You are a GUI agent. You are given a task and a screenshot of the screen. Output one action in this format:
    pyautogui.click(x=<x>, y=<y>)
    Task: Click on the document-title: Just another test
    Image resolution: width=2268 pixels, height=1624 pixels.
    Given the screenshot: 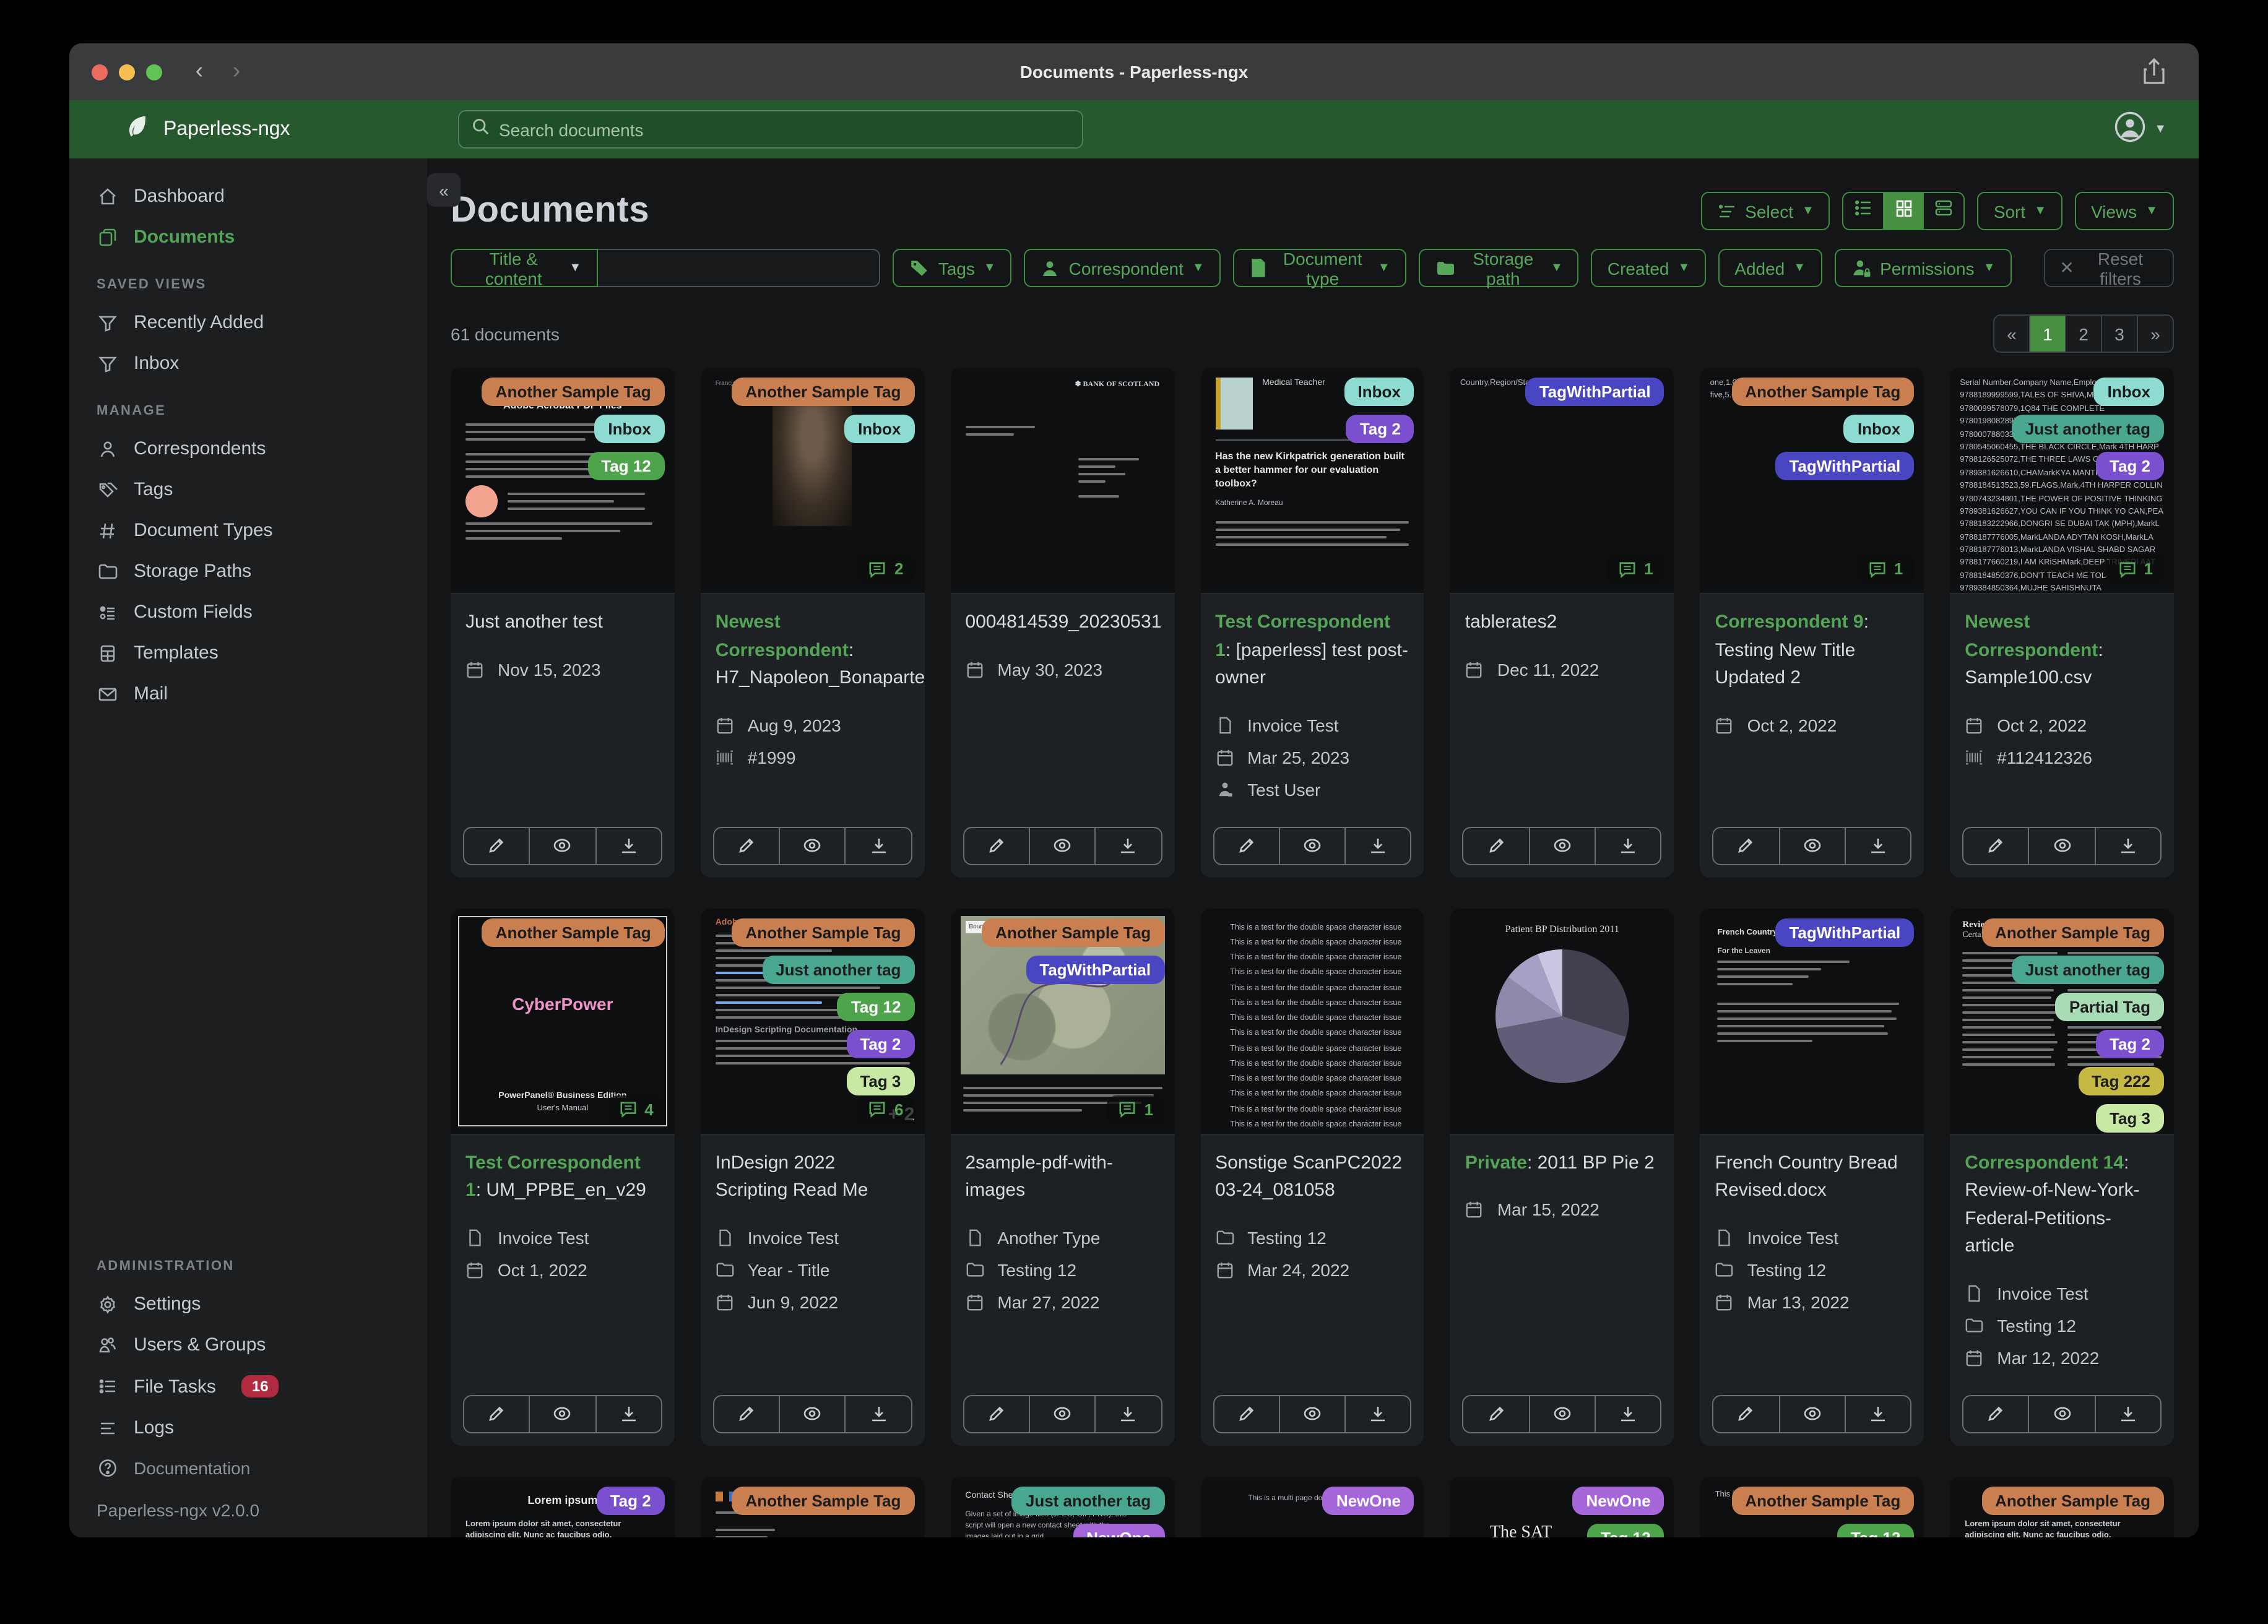 What is the action you would take?
    pyautogui.click(x=563, y=619)
    